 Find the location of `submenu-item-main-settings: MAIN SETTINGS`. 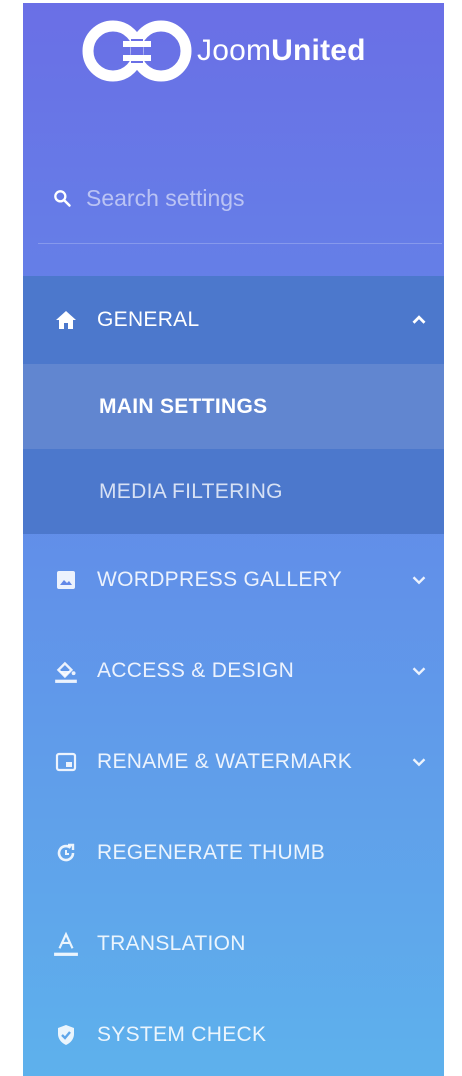

submenu-item-main-settings: MAIN SETTINGS is located at coordinates (233, 406).